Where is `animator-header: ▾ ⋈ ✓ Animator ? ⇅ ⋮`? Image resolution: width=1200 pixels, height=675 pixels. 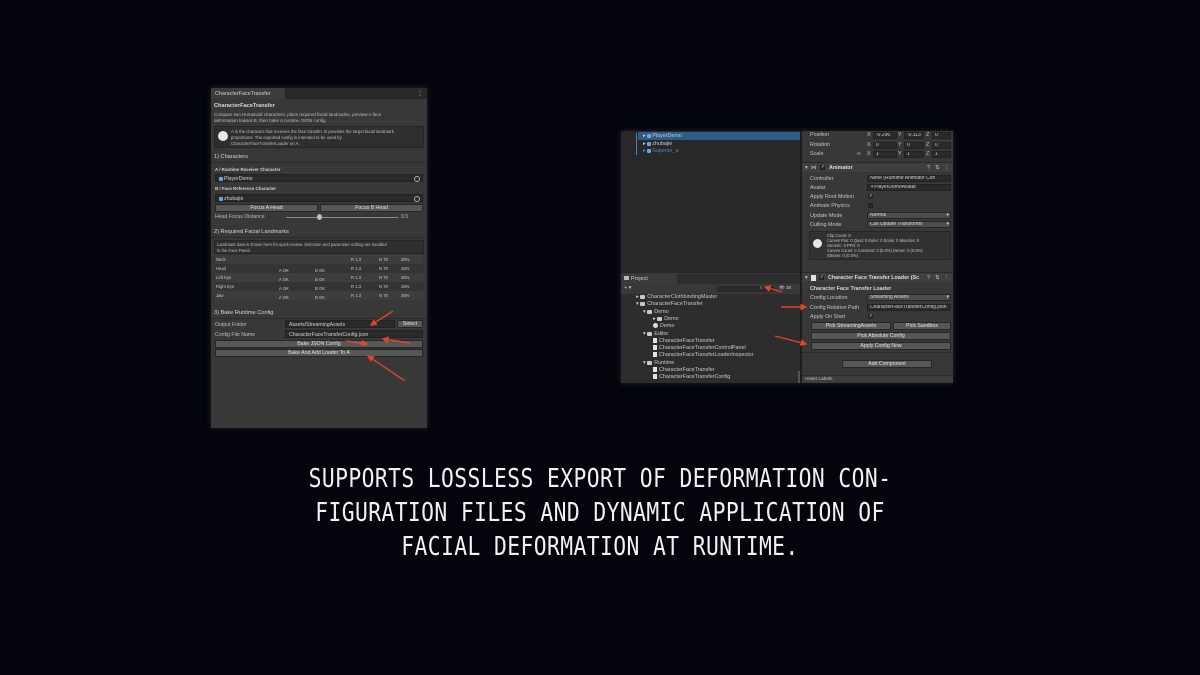
animator-header: ▾ ⋈ ✓ Animator ? ⇅ ⋮ is located at coordinates (877, 167).